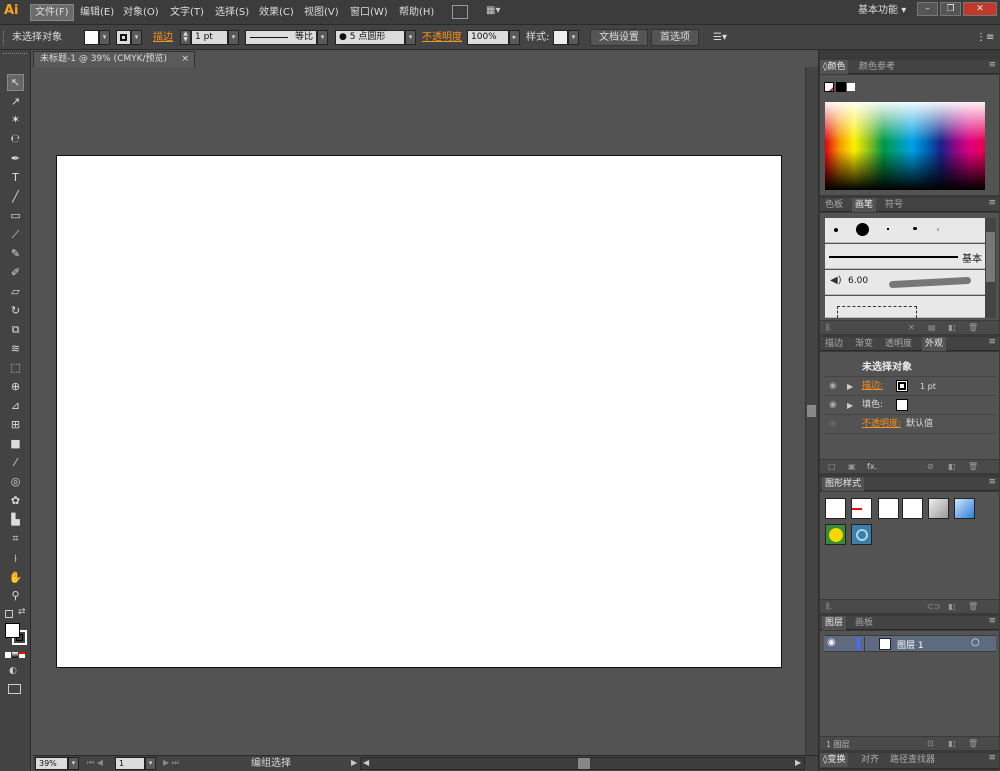 The image size is (1000, 771). What do you see at coordinates (861, 508) in the screenshot?
I see `style-none-swatch` at bounding box center [861, 508].